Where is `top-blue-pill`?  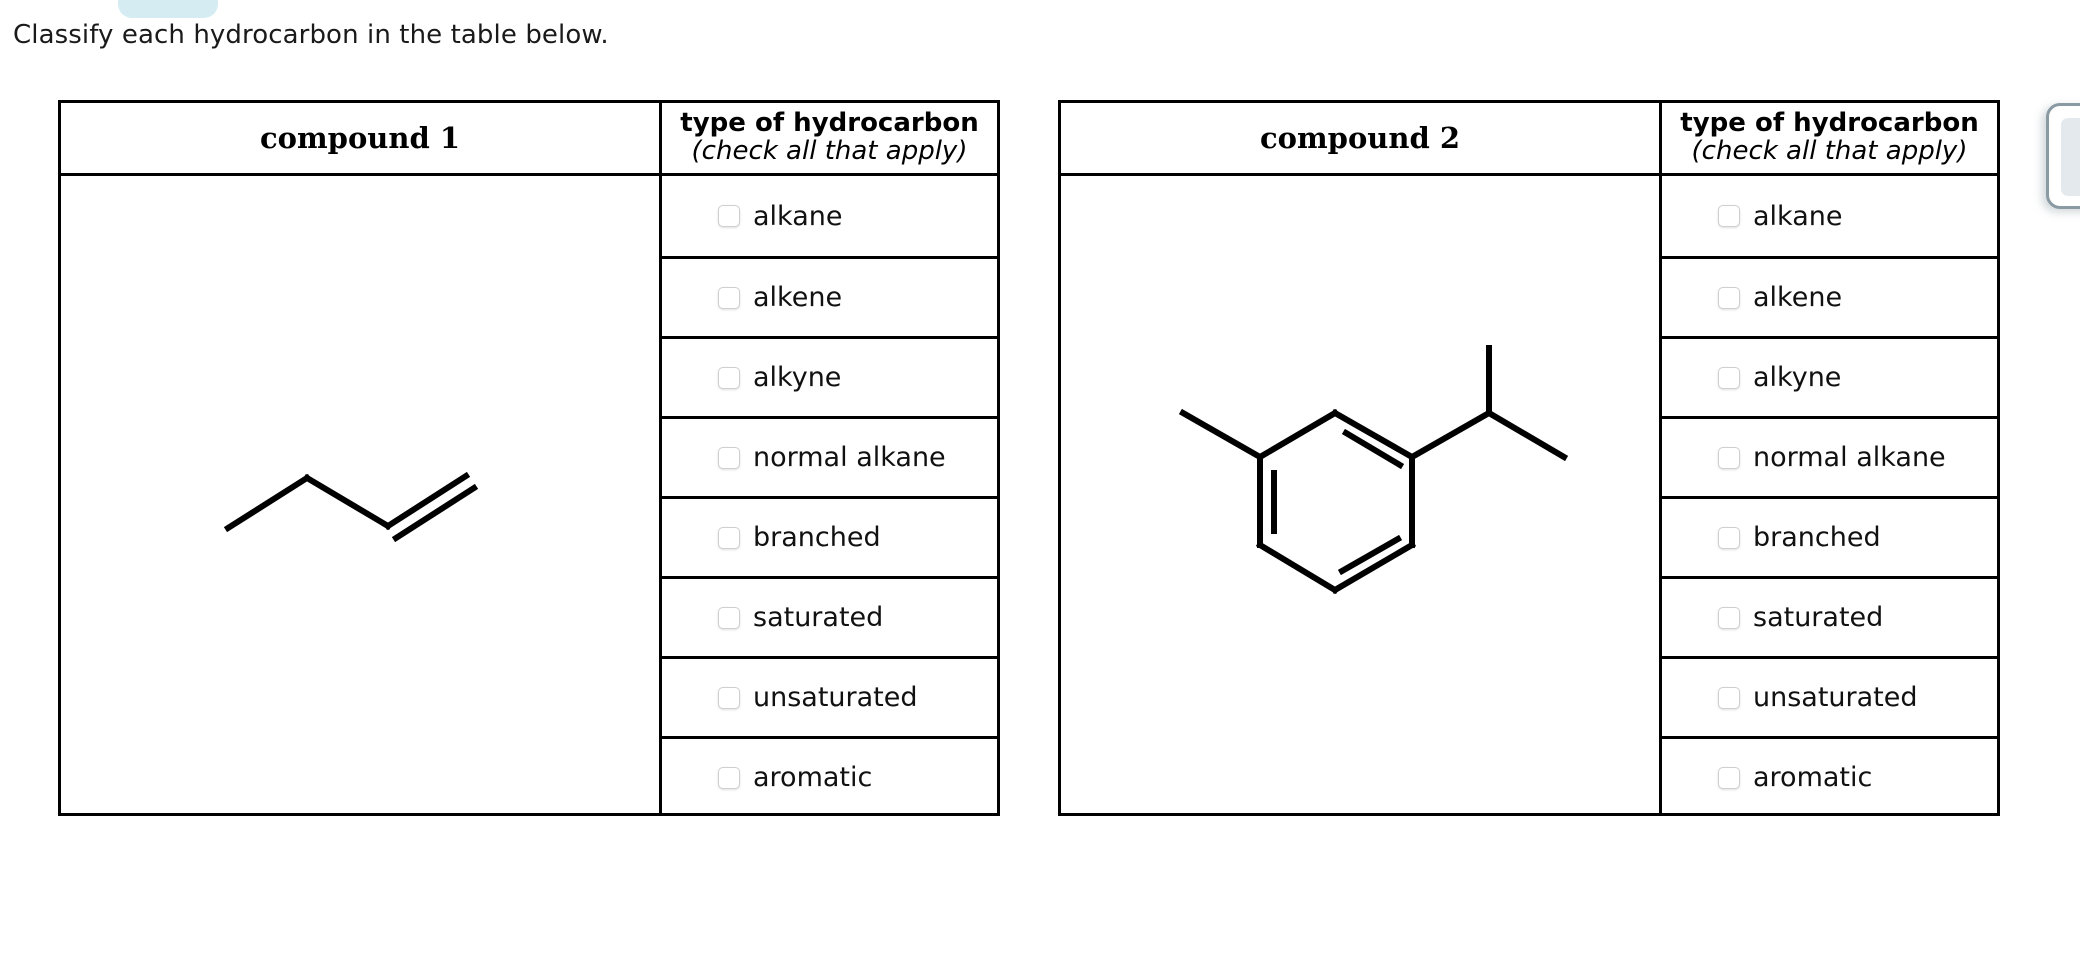 top-blue-pill is located at coordinates (168, 9).